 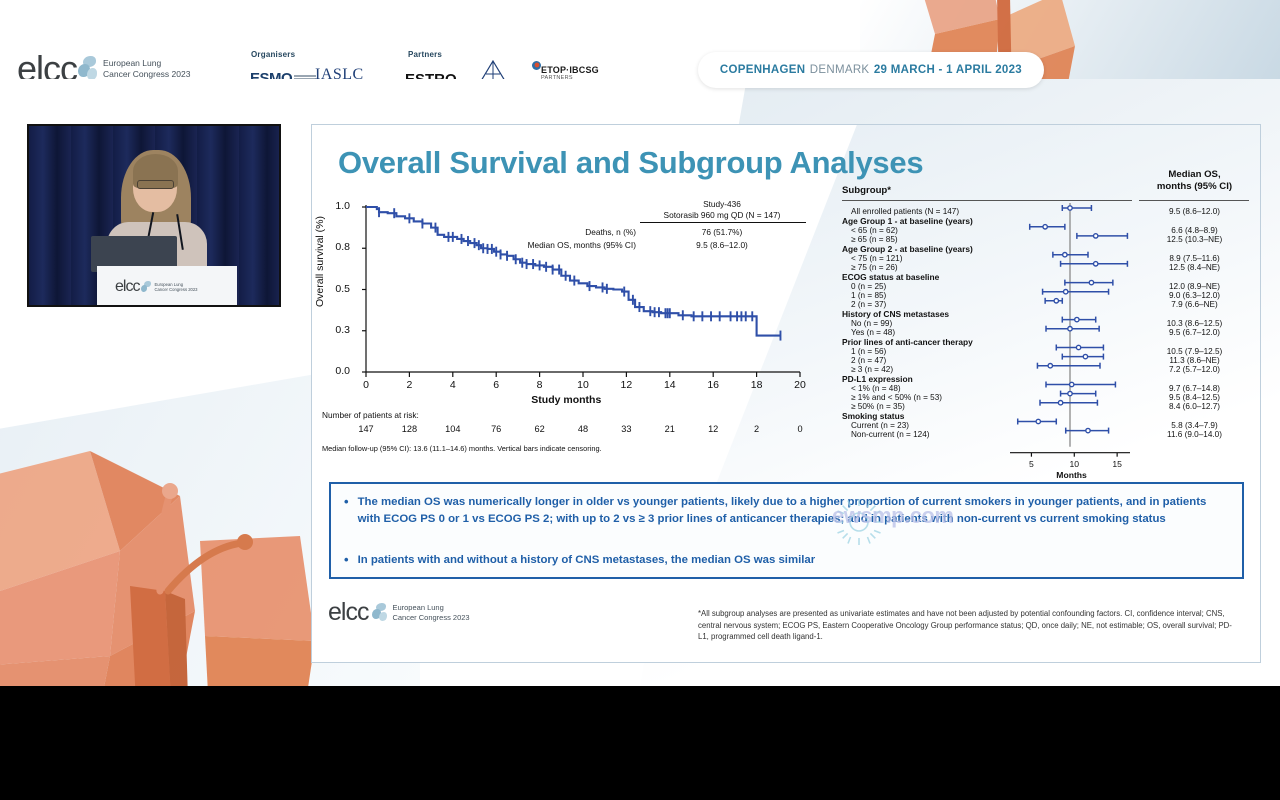 I want to click on forest-row-label: 1 (n = 56), so click(x=869, y=351).